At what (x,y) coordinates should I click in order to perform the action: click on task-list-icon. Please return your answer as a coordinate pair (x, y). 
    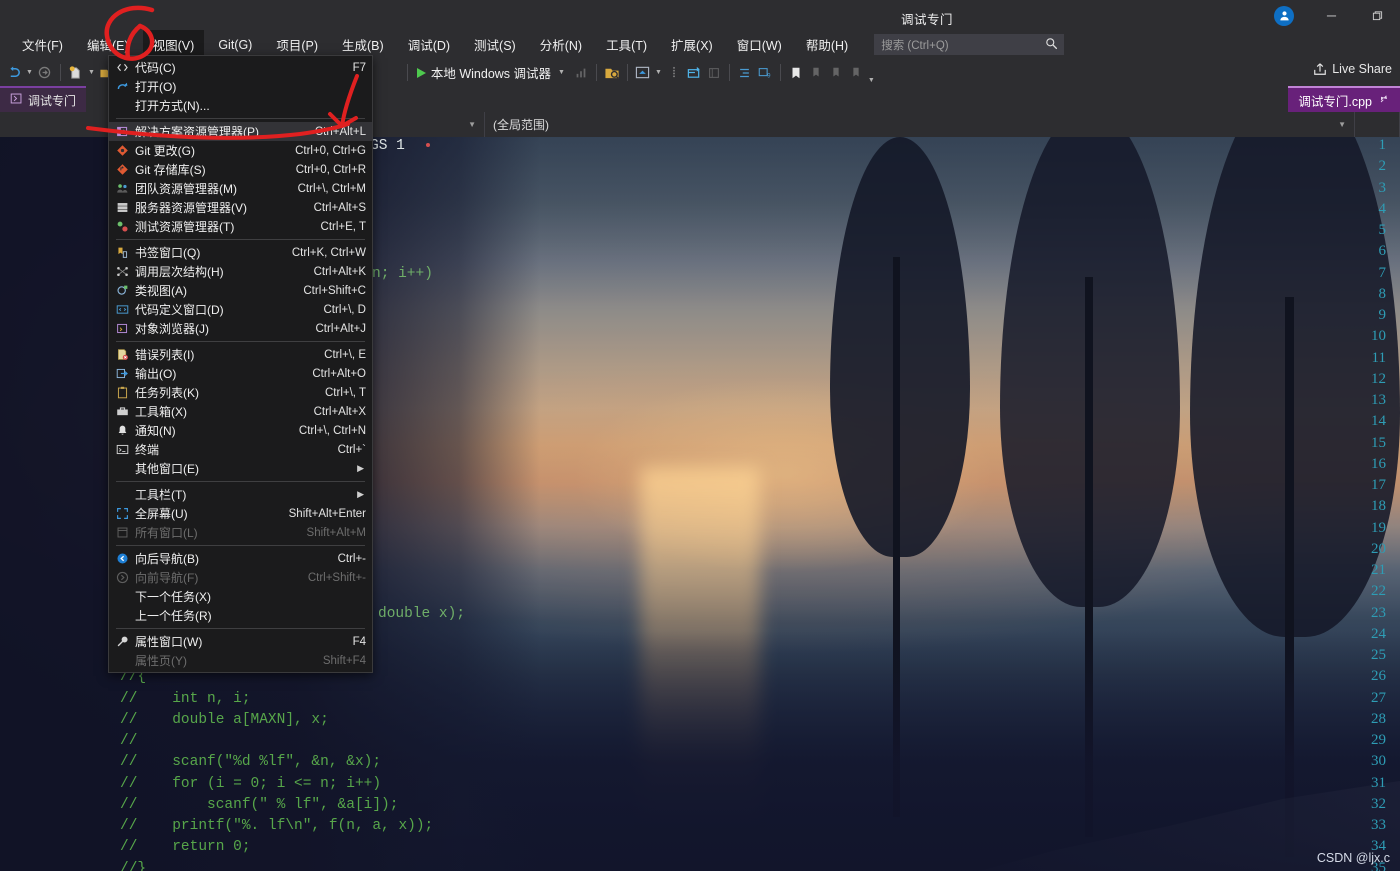
    Looking at the image, I should click on (122, 392).